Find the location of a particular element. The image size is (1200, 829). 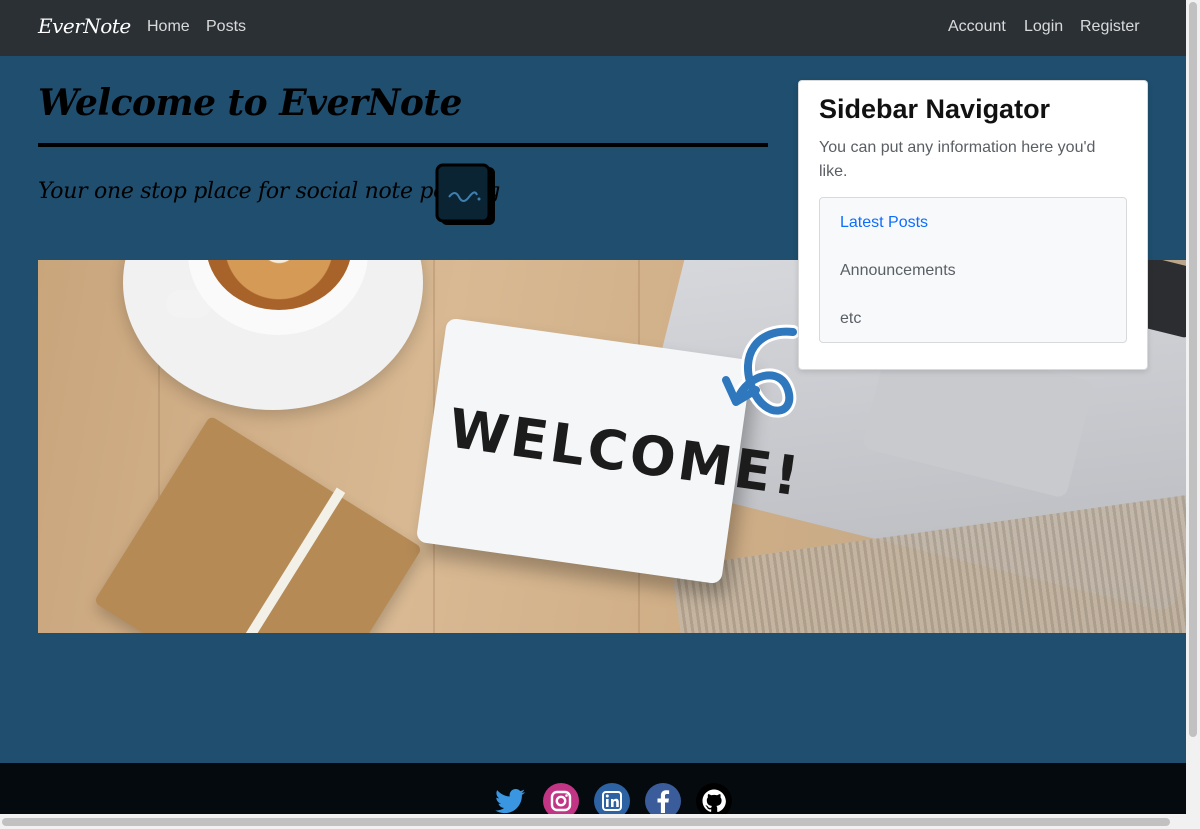

sidebar-title: Sidebar Navigator is located at coordinates (935, 109).